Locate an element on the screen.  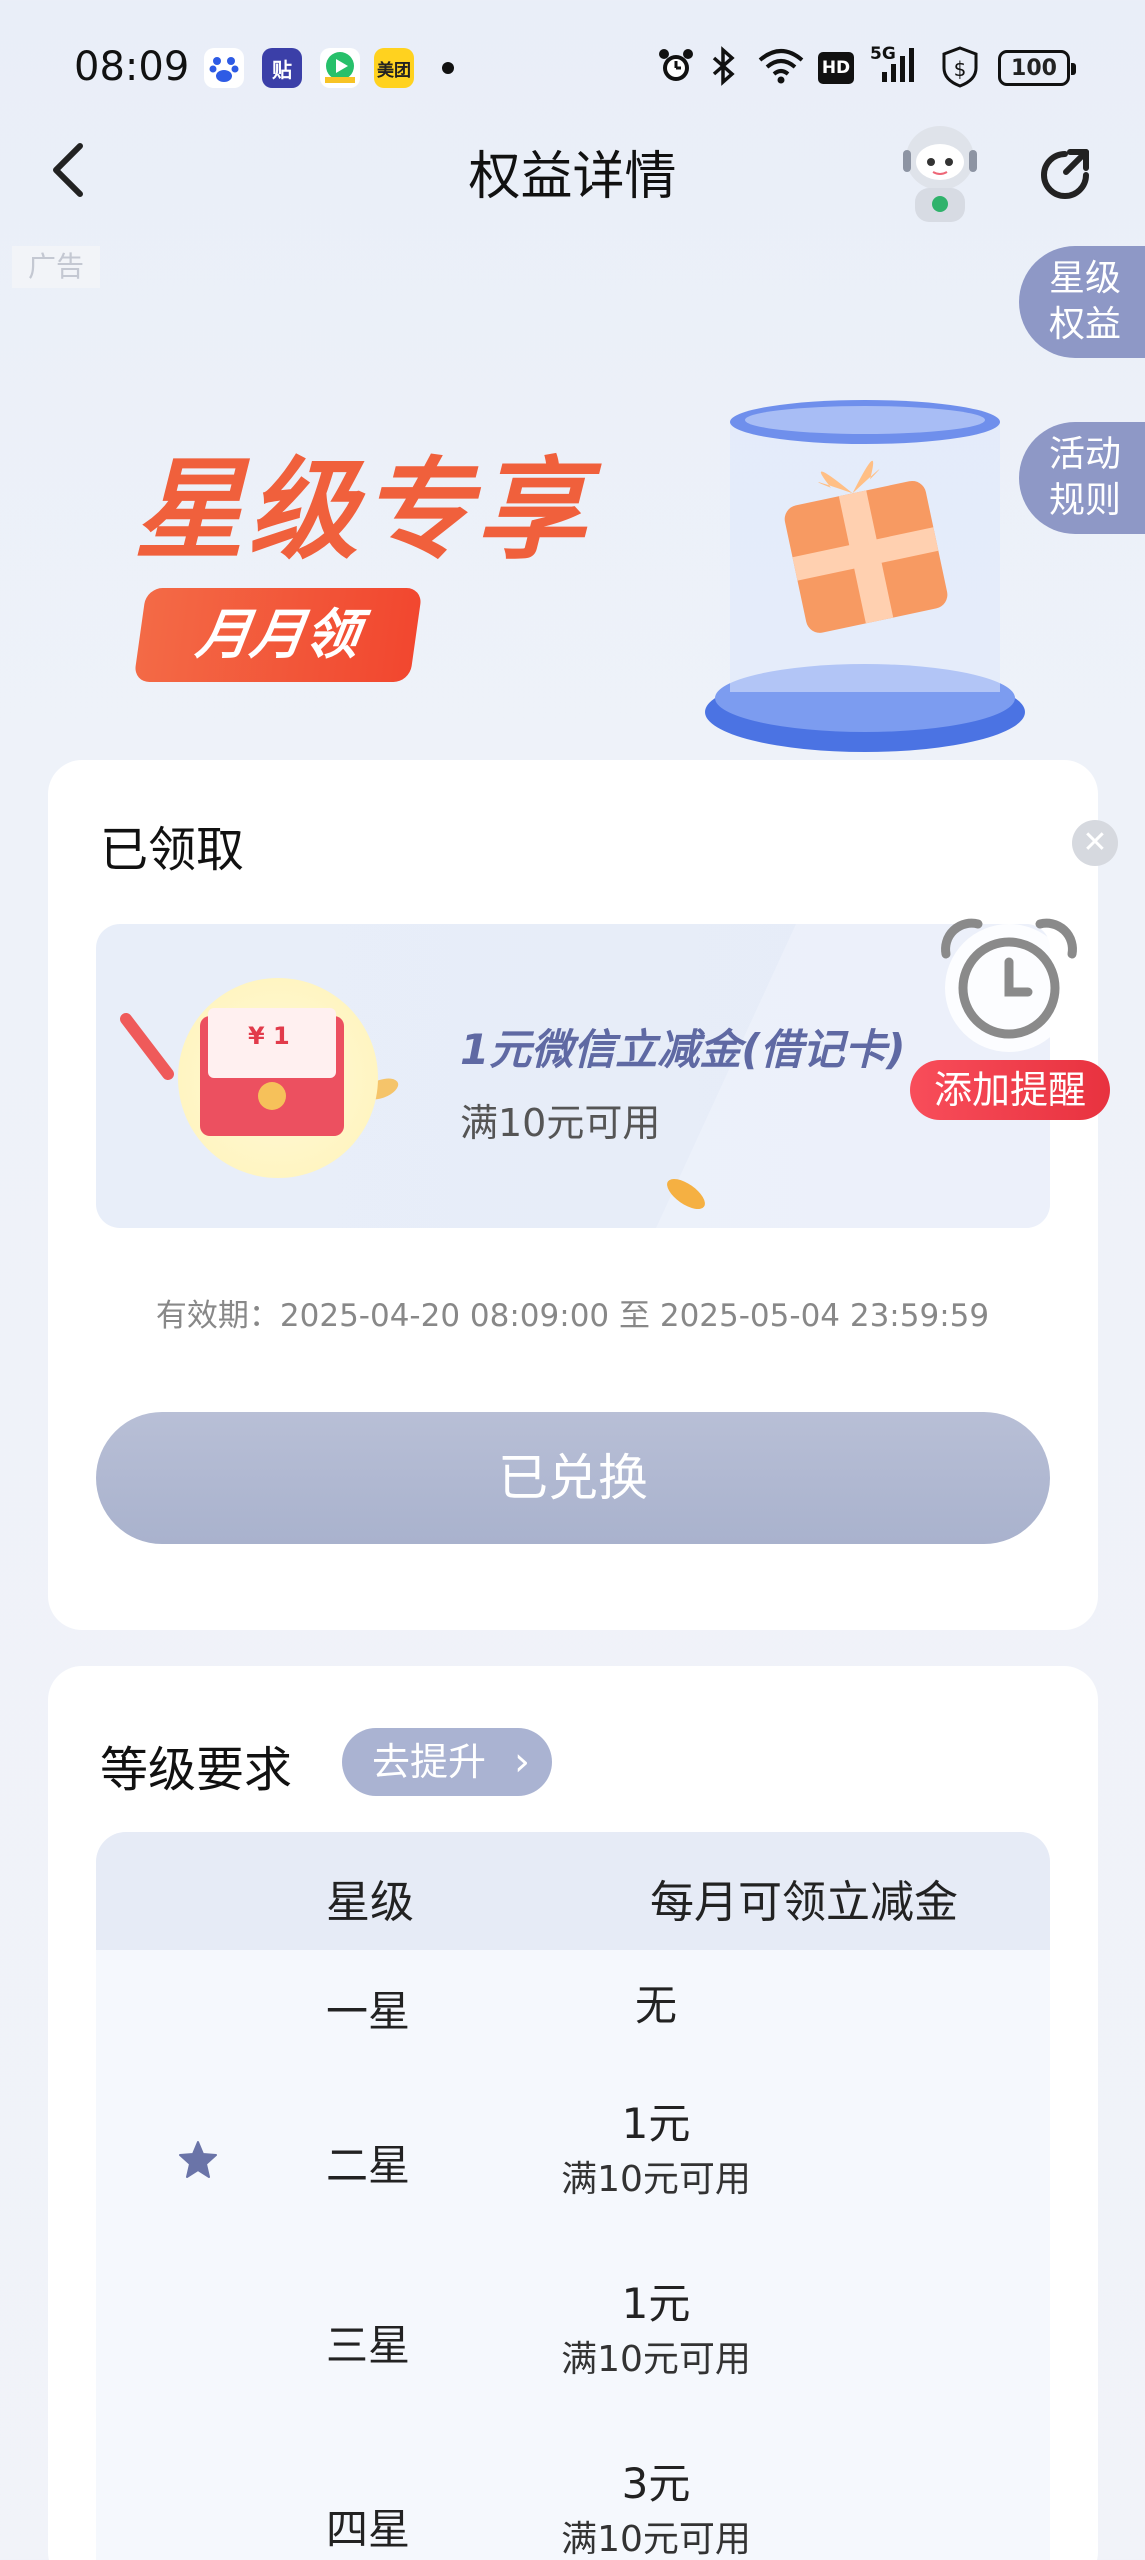
redeemed-button: 已兑换 is located at coordinates (573, 1478).